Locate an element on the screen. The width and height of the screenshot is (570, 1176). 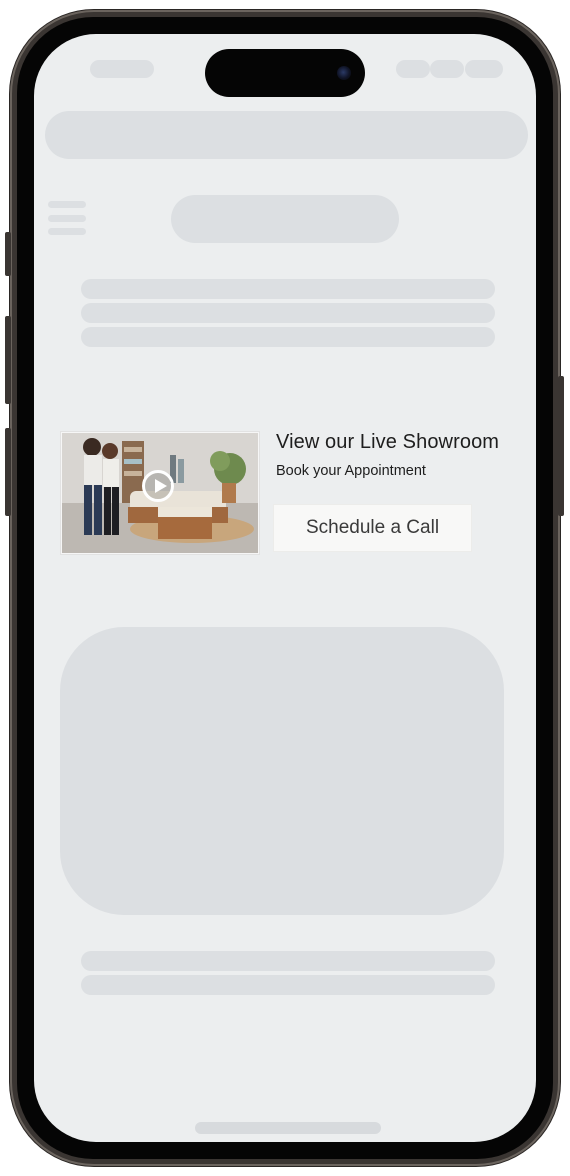
signal-placeholder is located at coordinates (413, 69).